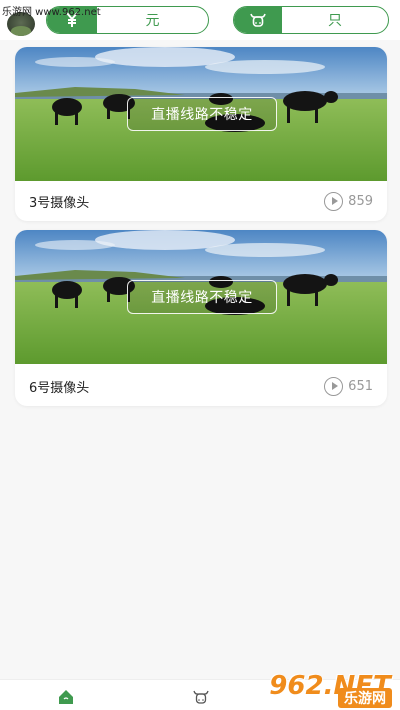 The width and height of the screenshot is (400, 710). Describe the element at coordinates (59, 388) in the screenshot. I see `camera-name: 6号摄像头` at that location.